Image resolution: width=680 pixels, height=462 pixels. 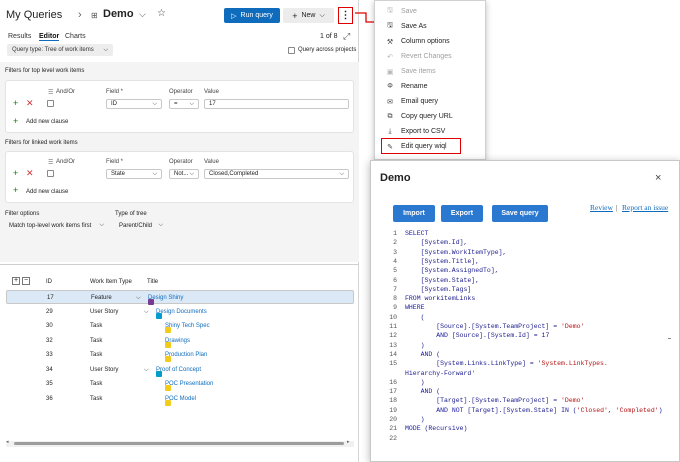 I want to click on filter-options-dropdown: Match top-level work items first ⌵, so click(x=56, y=225).